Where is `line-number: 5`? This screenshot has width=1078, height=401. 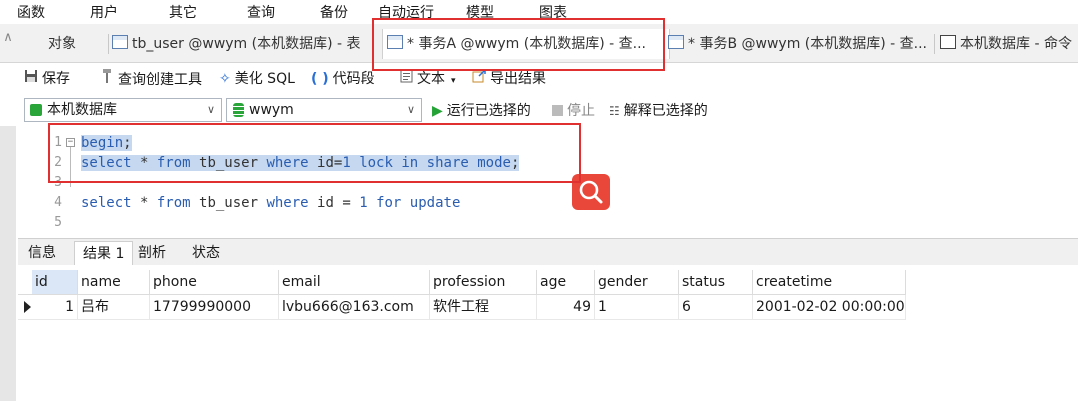 line-number: 5 is located at coordinates (58, 222).